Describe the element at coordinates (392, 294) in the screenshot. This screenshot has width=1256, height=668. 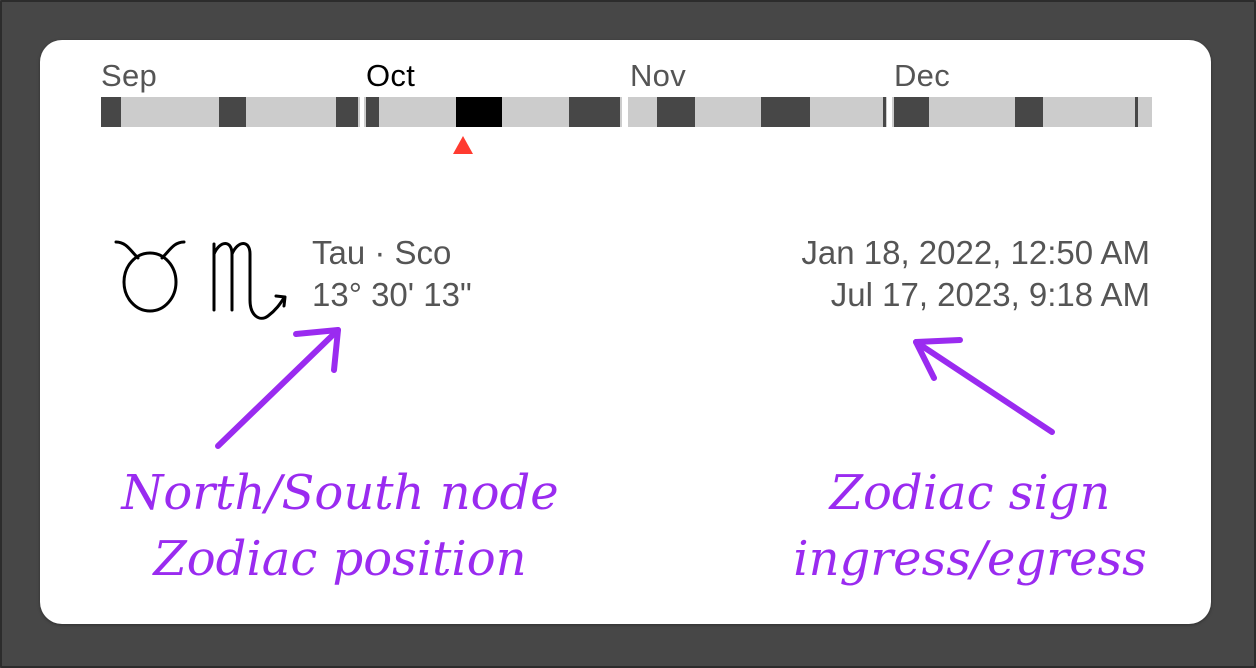
I see `node-position: 13° 30' 13"` at that location.